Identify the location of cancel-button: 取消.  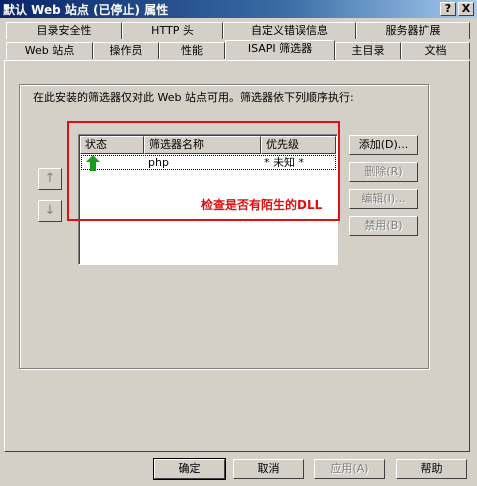
(268, 469).